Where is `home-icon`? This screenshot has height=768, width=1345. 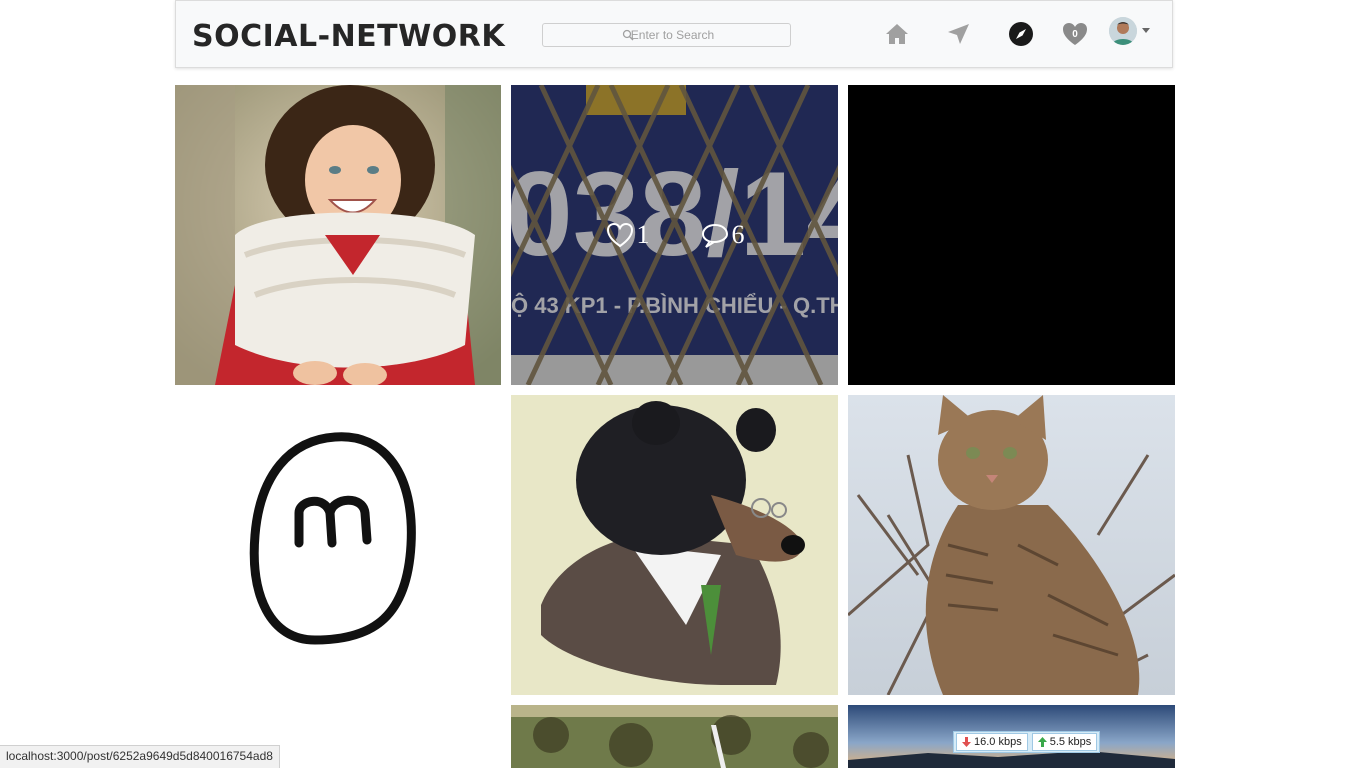 home-icon is located at coordinates (897, 34).